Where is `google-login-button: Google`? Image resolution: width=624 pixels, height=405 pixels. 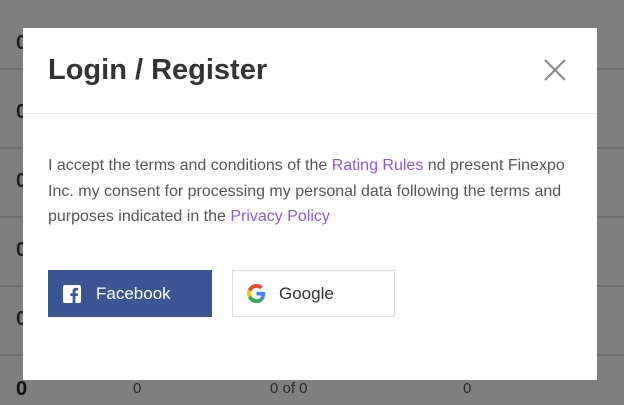 google-login-button: Google is located at coordinates (313, 293).